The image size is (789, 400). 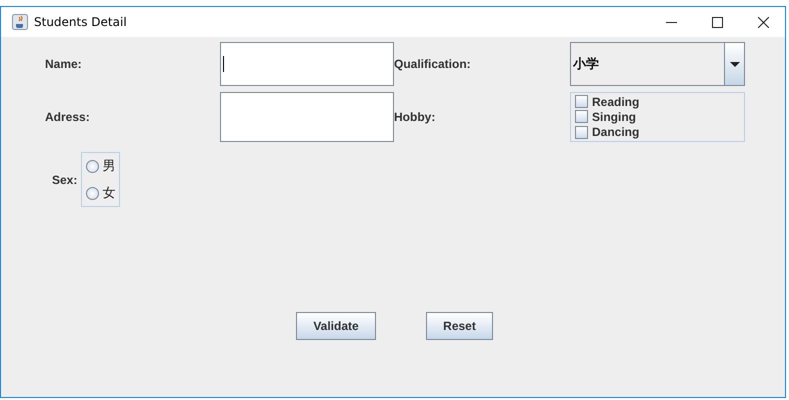 I want to click on maximize-icon, so click(x=717, y=22).